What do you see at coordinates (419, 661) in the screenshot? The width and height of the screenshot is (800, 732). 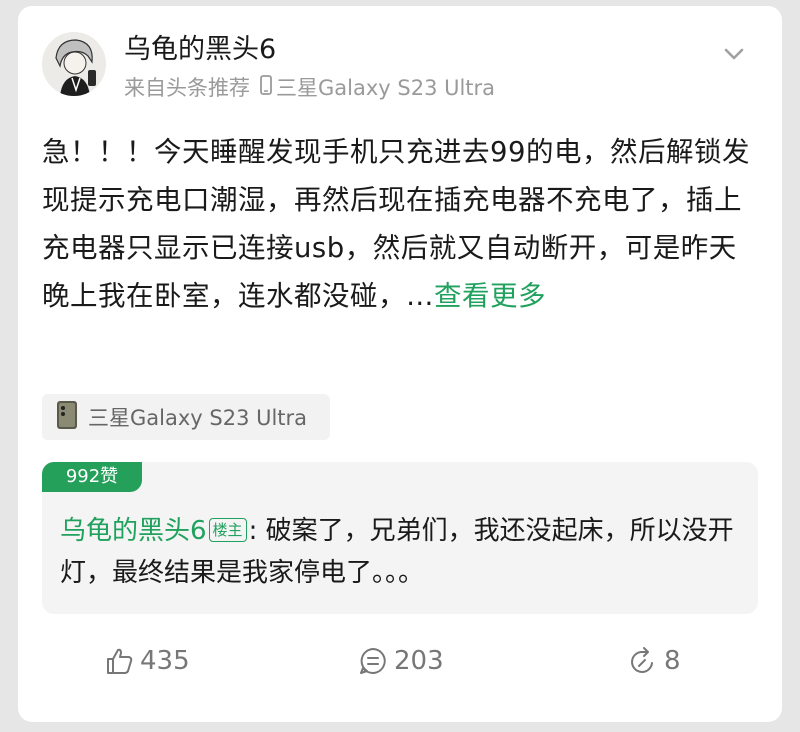 I see `comment-count: 203` at bounding box center [419, 661].